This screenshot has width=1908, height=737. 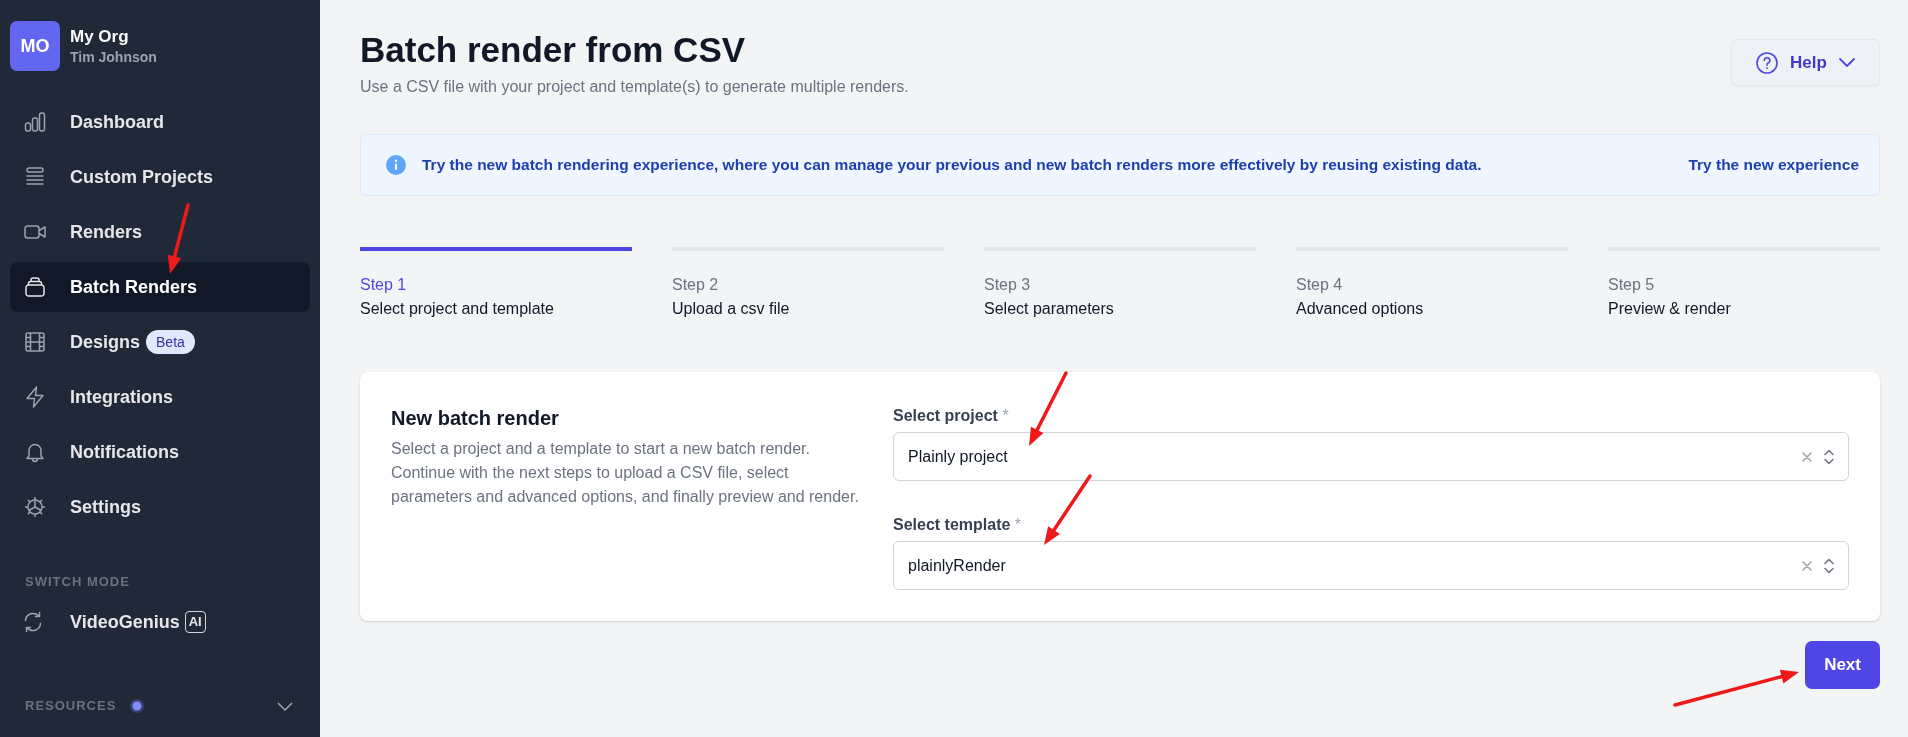 I want to click on ai-badge: AI, so click(x=195, y=622).